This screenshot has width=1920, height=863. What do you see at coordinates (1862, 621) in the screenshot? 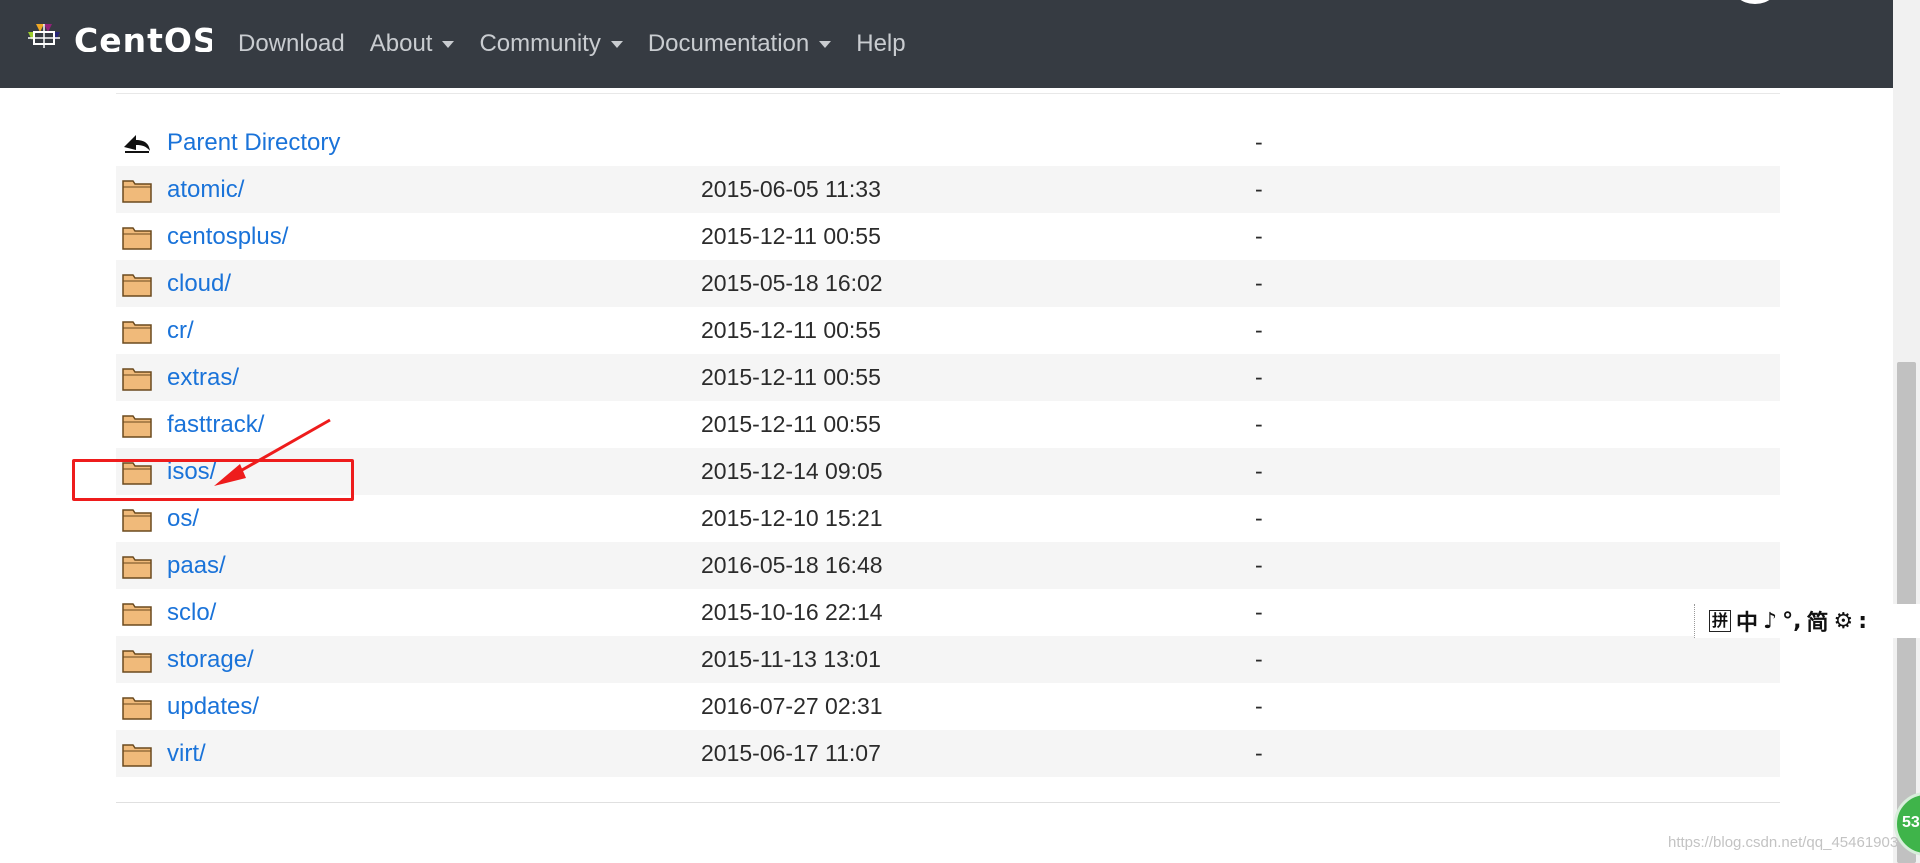
I see `more-icon: :` at bounding box center [1862, 621].